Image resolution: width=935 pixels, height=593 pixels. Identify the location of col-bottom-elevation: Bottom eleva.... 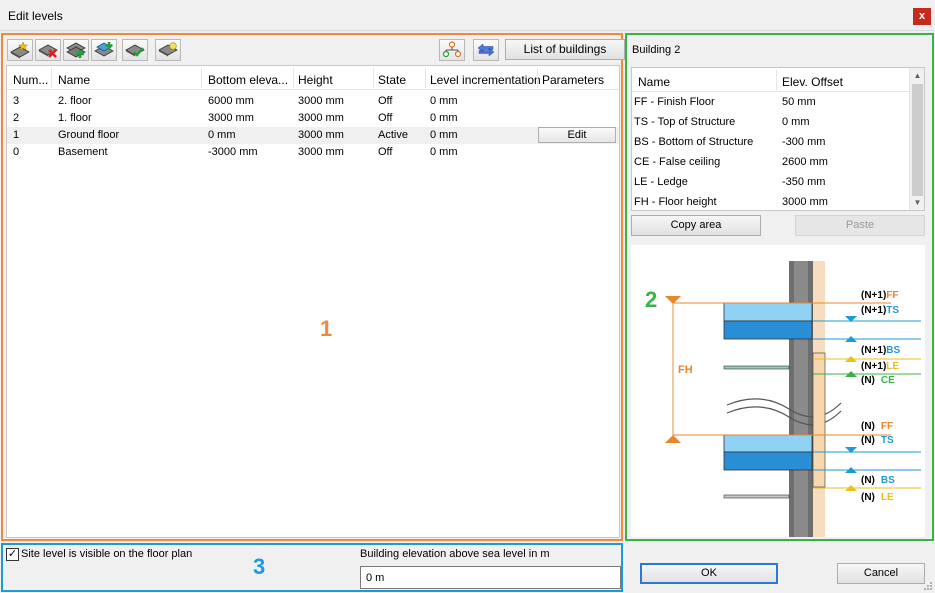
(250, 80).